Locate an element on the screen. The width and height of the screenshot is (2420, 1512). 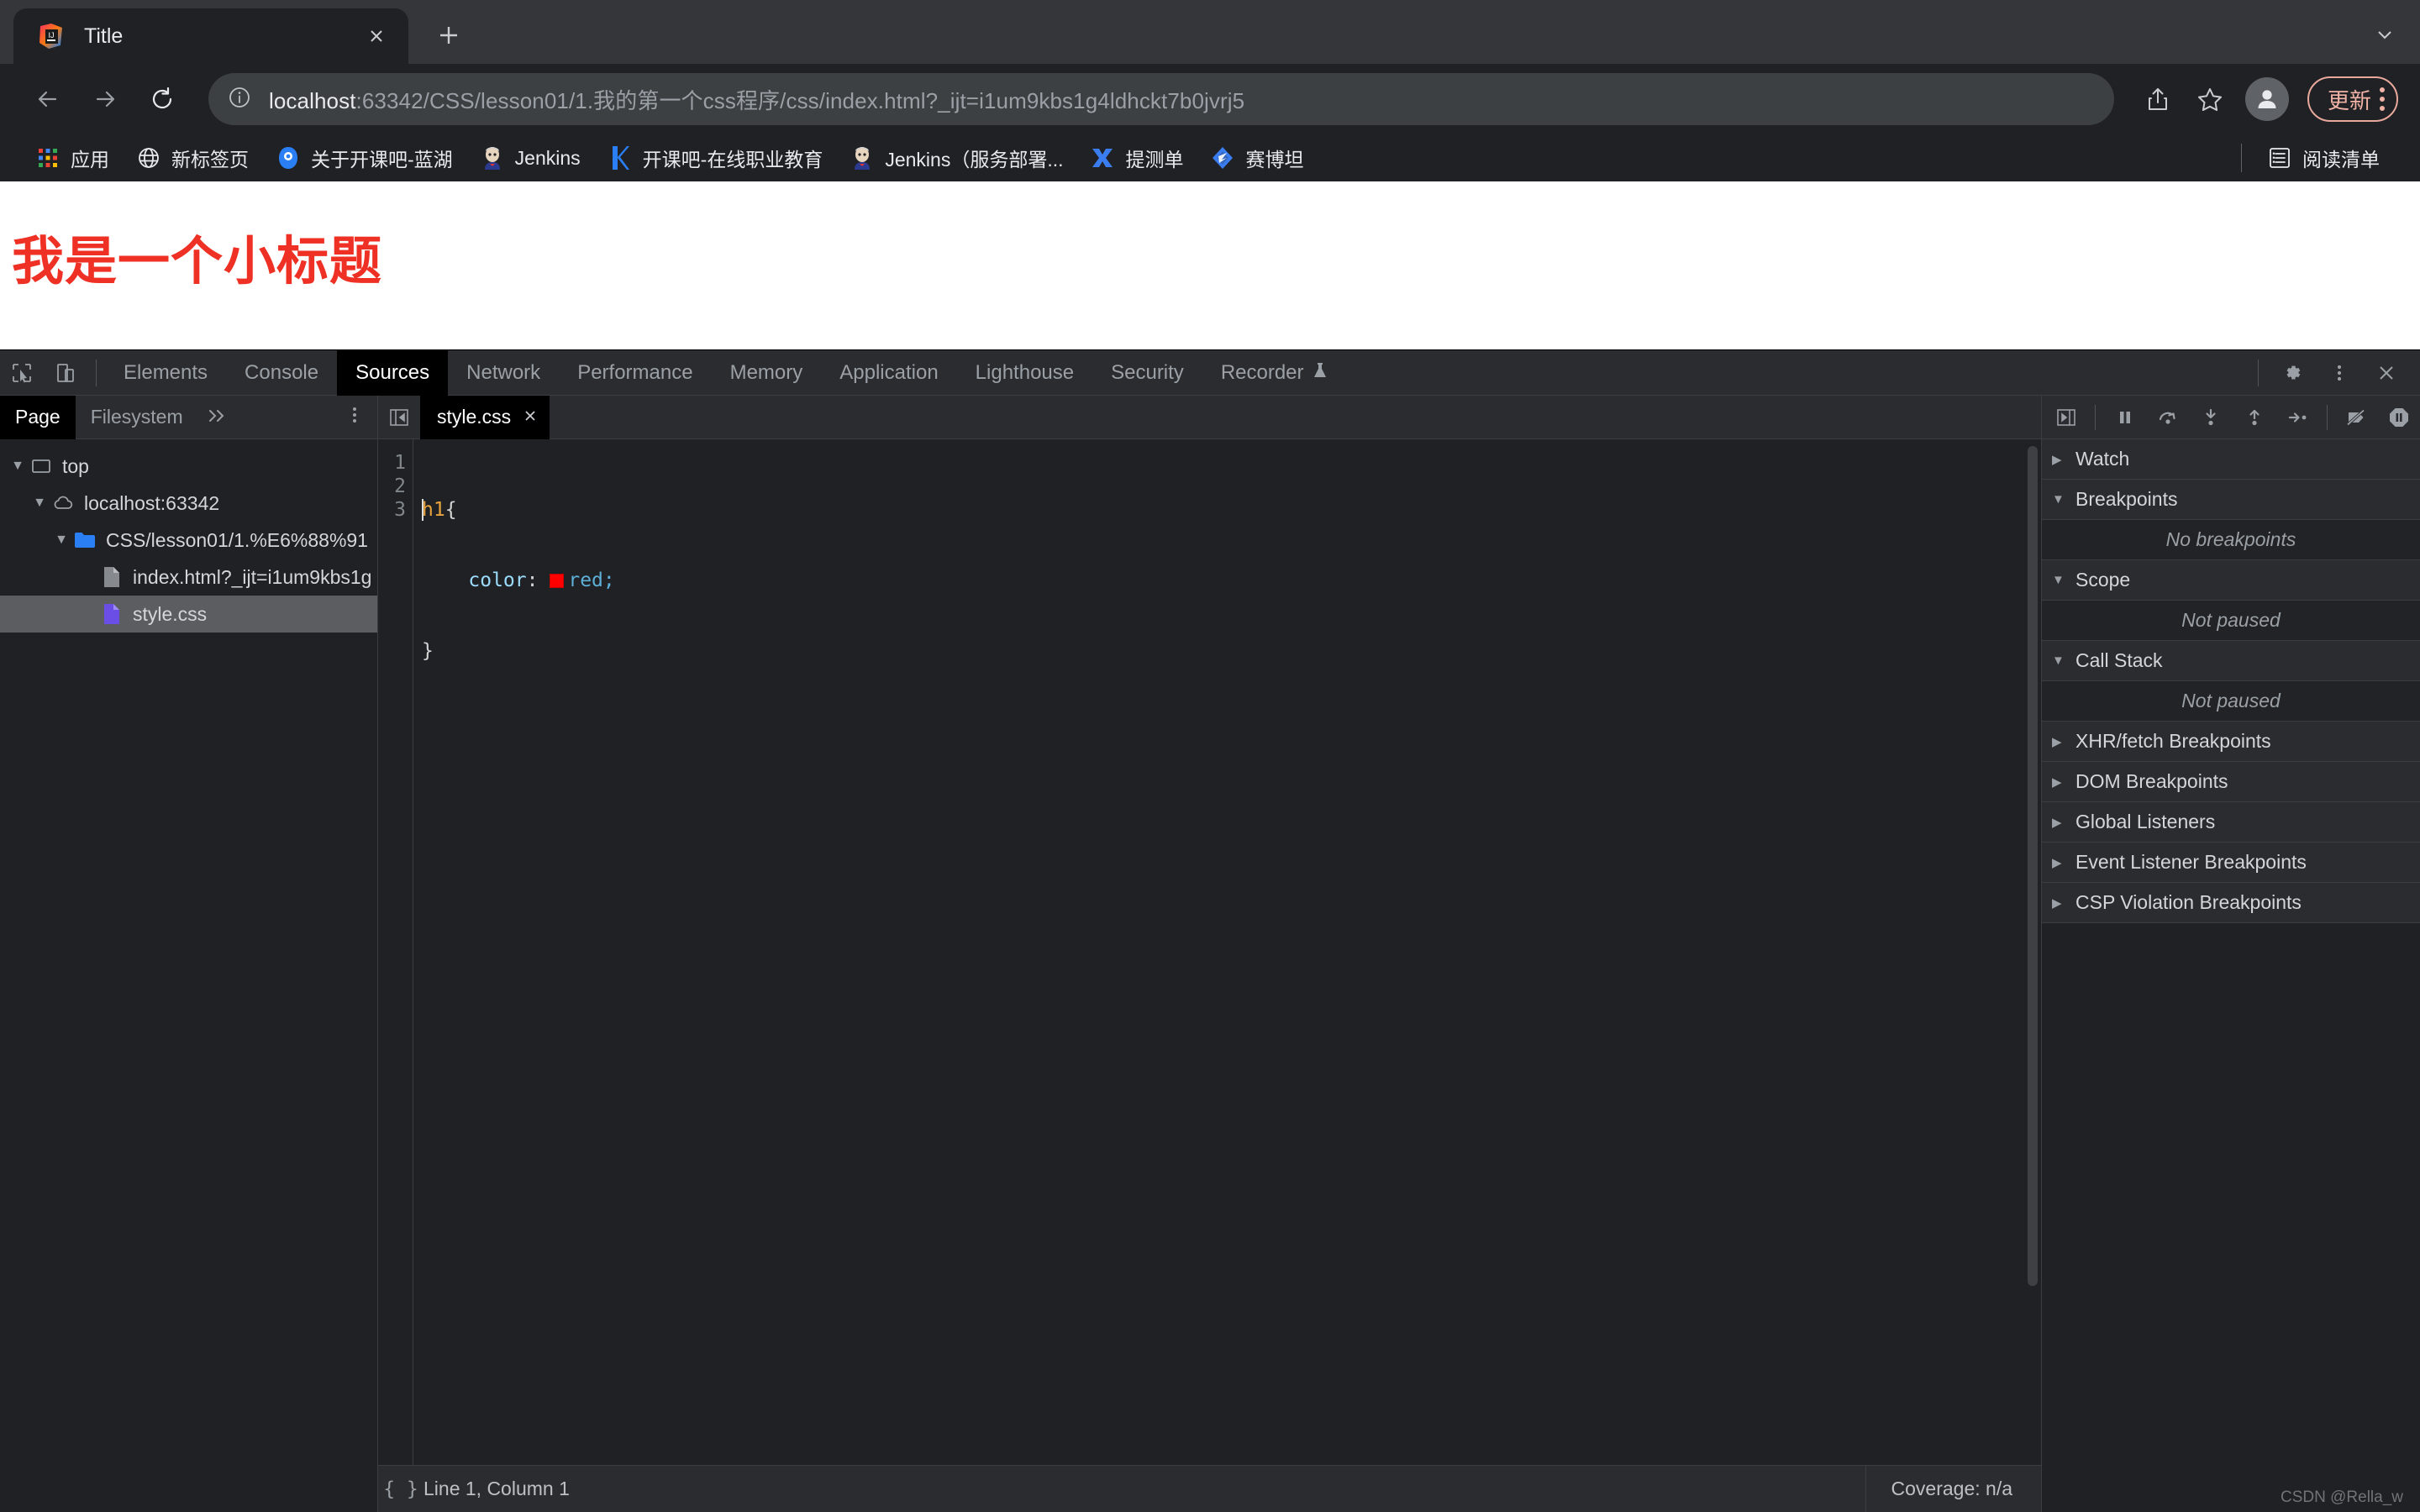
editor-scrollbar is located at coordinates (2033, 866).